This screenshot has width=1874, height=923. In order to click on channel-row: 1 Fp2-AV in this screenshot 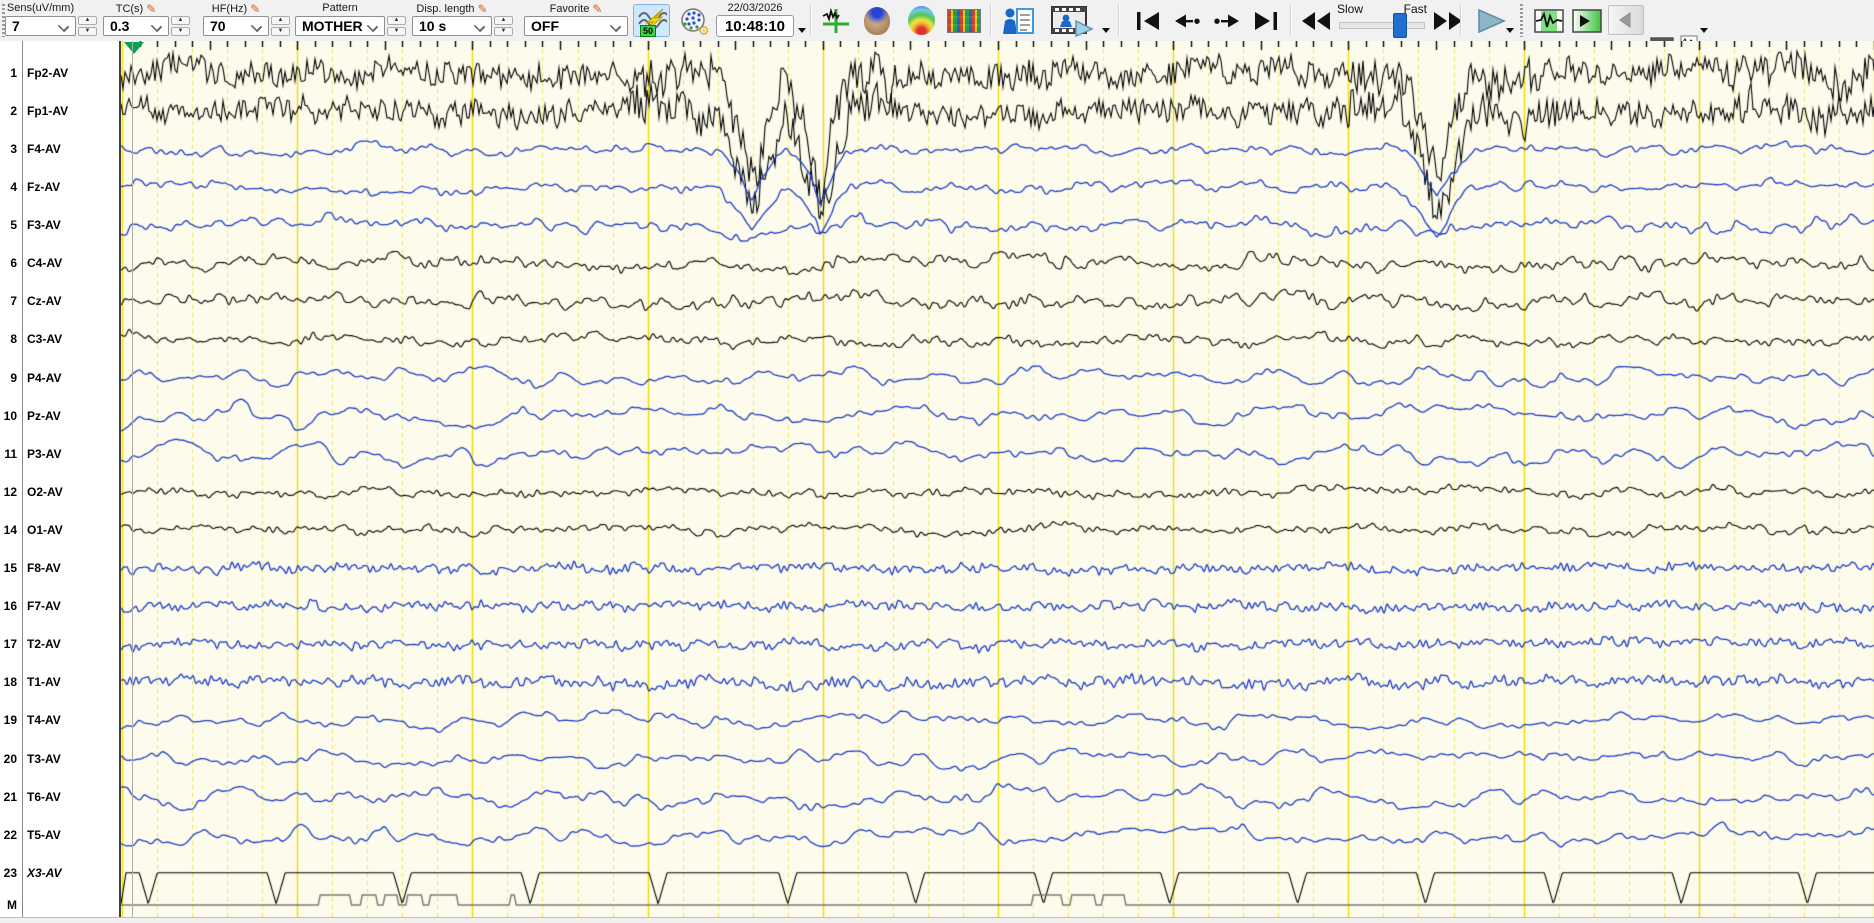, I will do `click(59, 73)`.